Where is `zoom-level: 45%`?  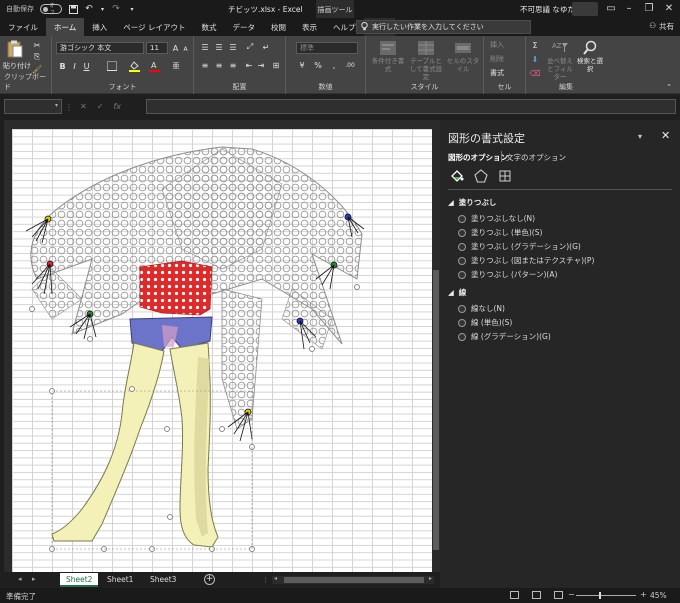 zoom-level: 45% is located at coordinates (658, 595).